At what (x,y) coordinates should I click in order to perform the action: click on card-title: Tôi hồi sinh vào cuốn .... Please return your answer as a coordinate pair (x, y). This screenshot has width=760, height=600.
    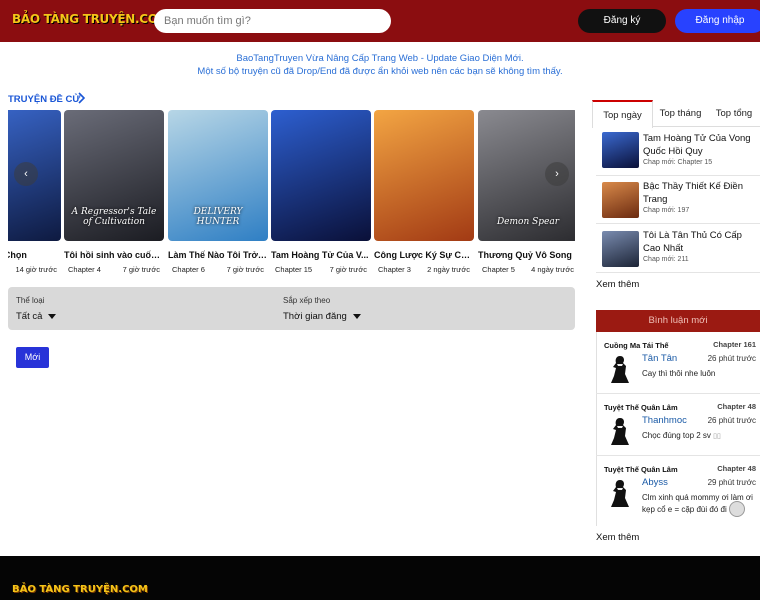
    Looking at the image, I should click on (114, 255).